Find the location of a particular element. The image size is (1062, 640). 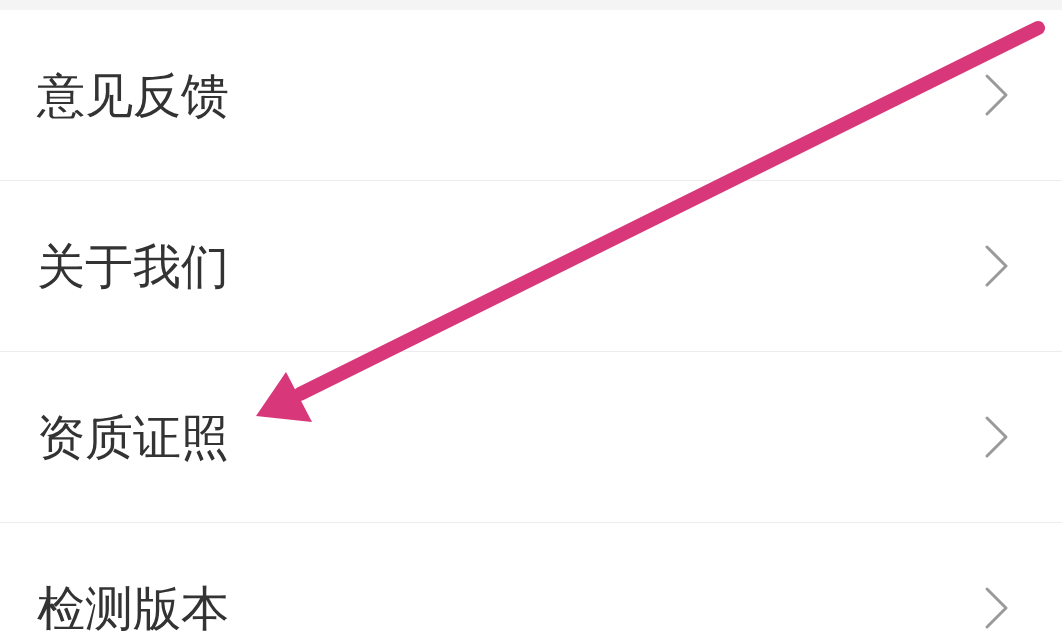

menu-item-label: 意见反馈 is located at coordinates (133, 95).